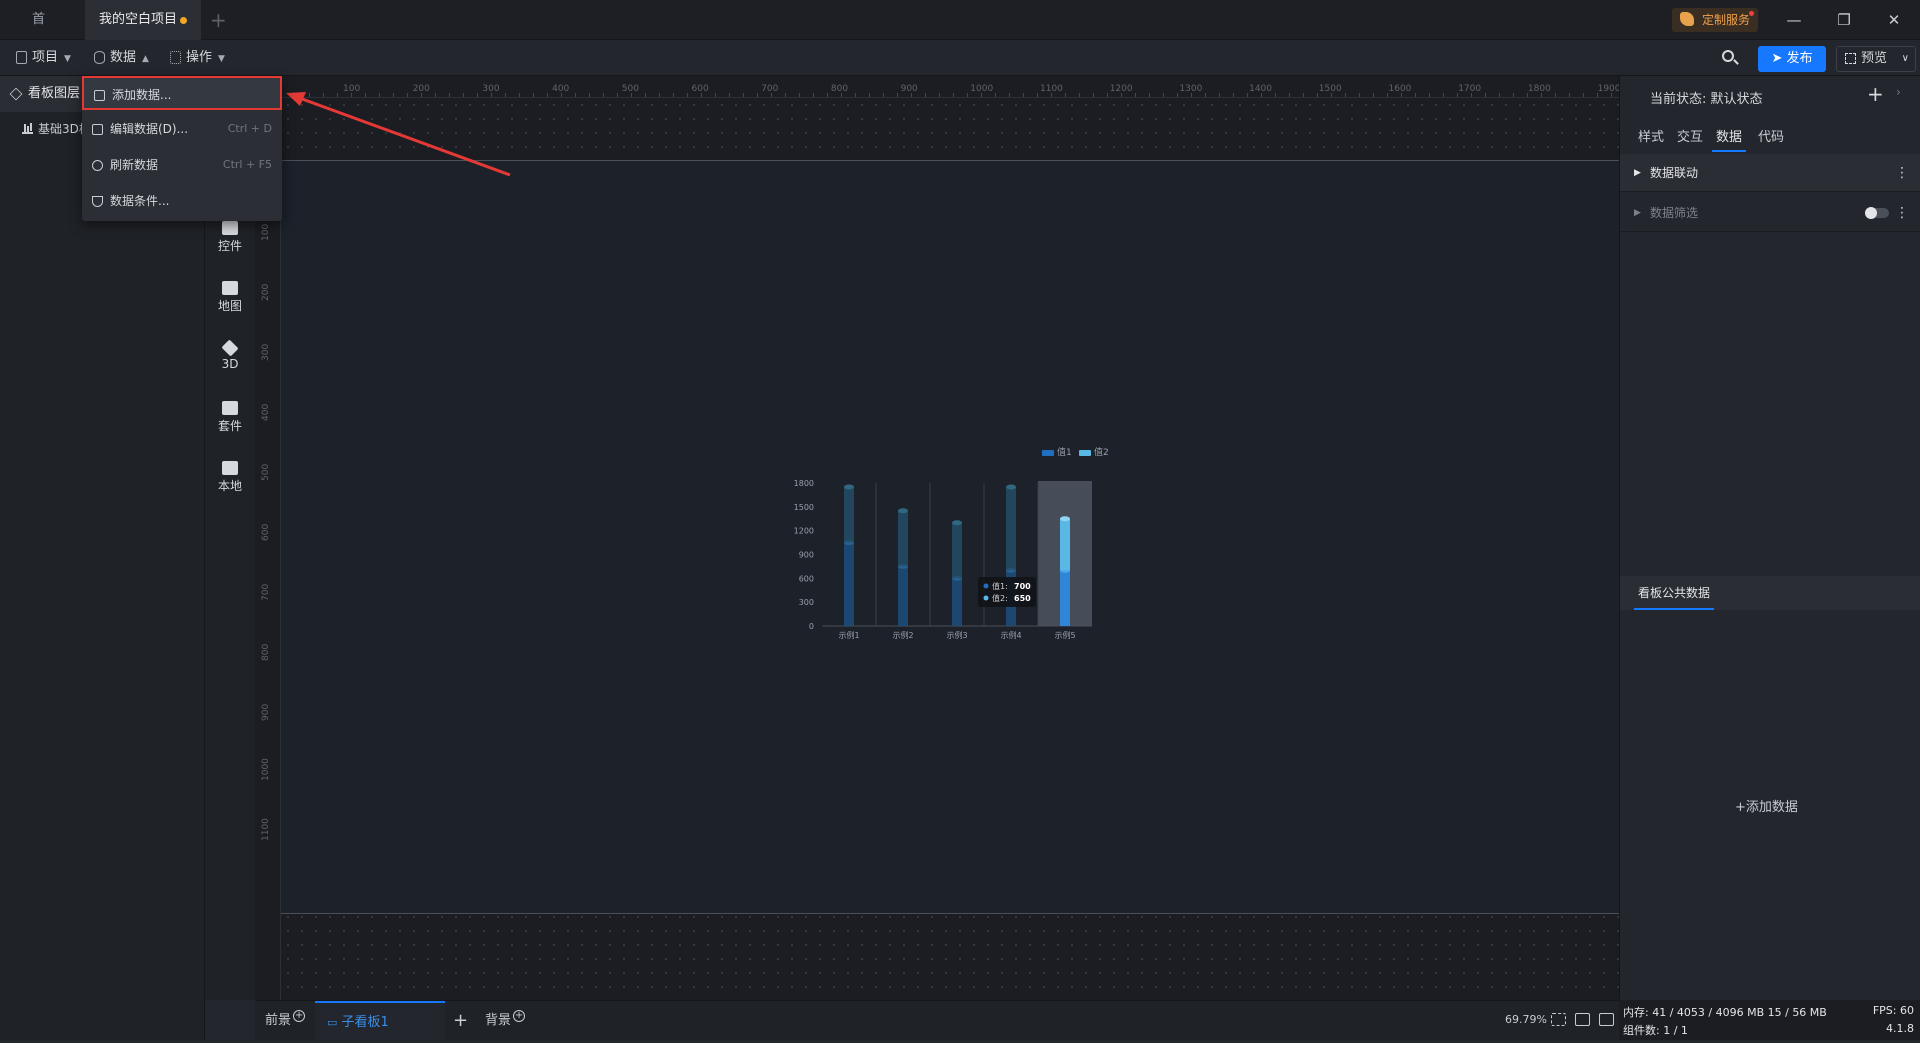 This screenshot has width=1920, height=1043. I want to click on tool-map-label: 地图, so click(229, 306).